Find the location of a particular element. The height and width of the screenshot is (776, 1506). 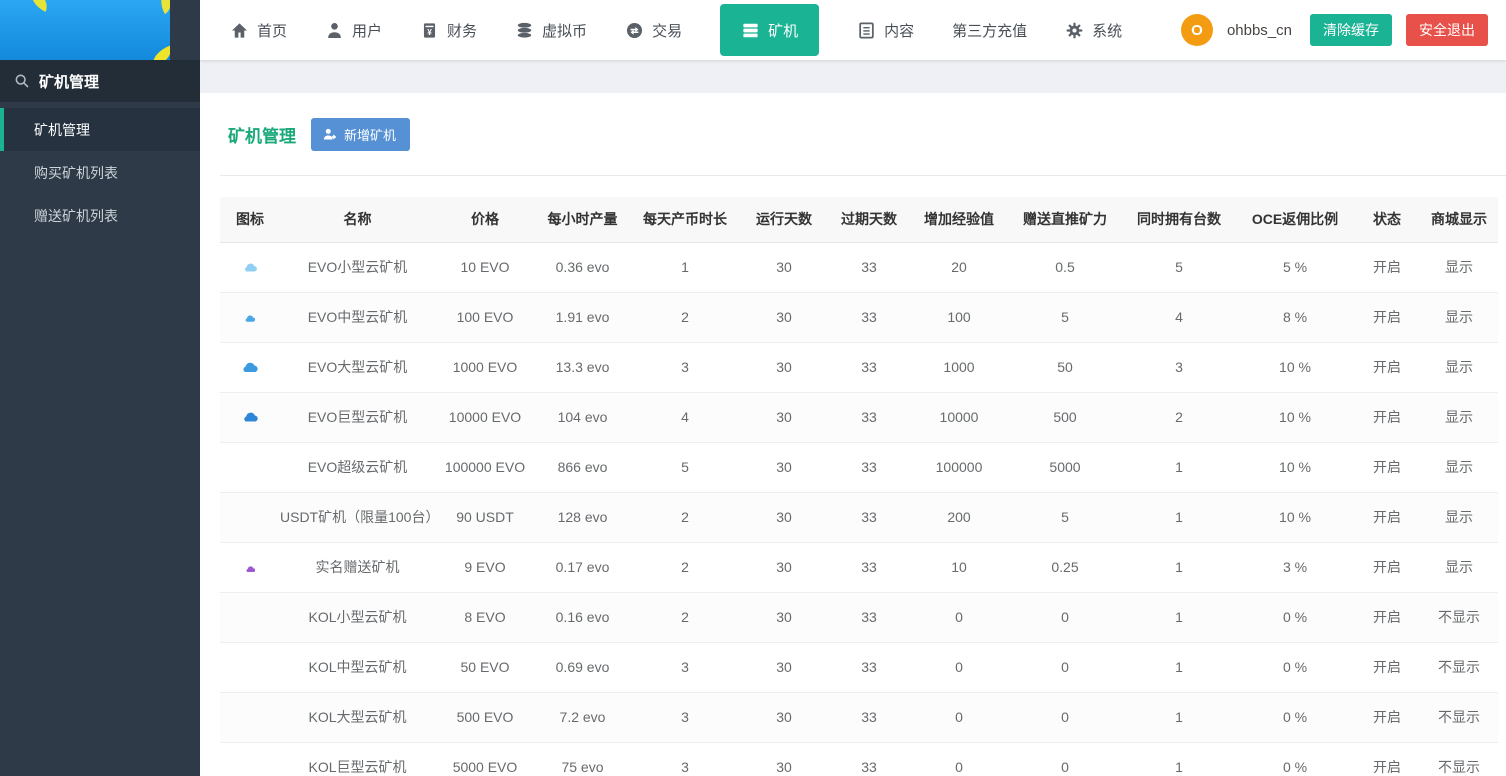

server-icon is located at coordinates (750, 30).